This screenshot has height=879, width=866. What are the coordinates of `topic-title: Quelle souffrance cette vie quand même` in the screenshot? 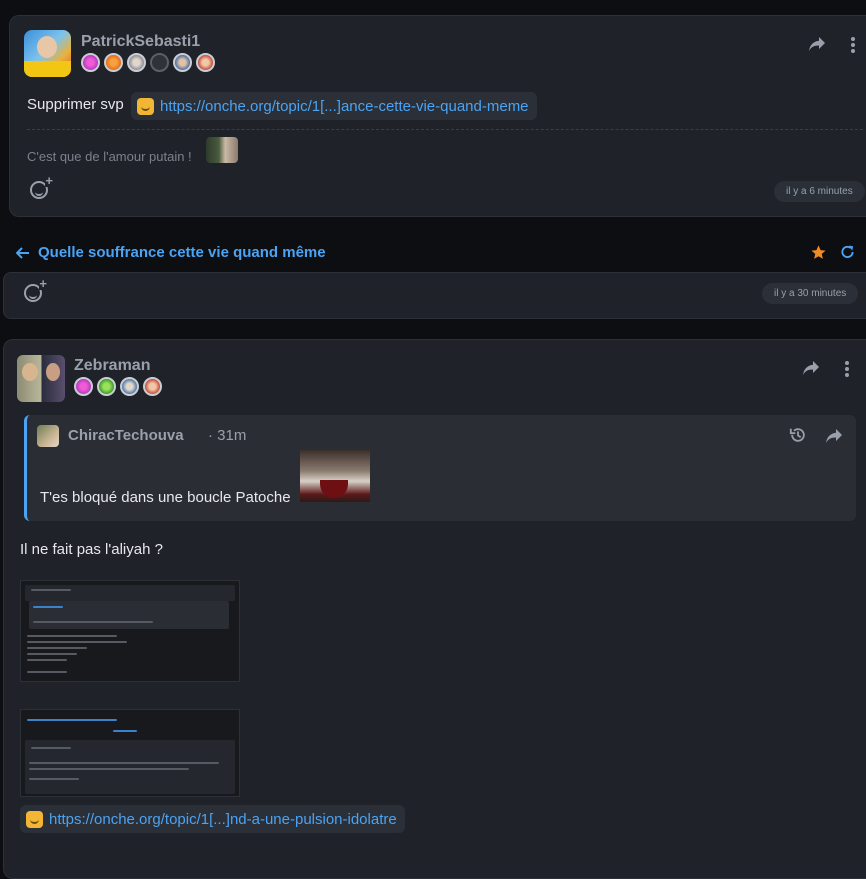 It's located at (182, 252).